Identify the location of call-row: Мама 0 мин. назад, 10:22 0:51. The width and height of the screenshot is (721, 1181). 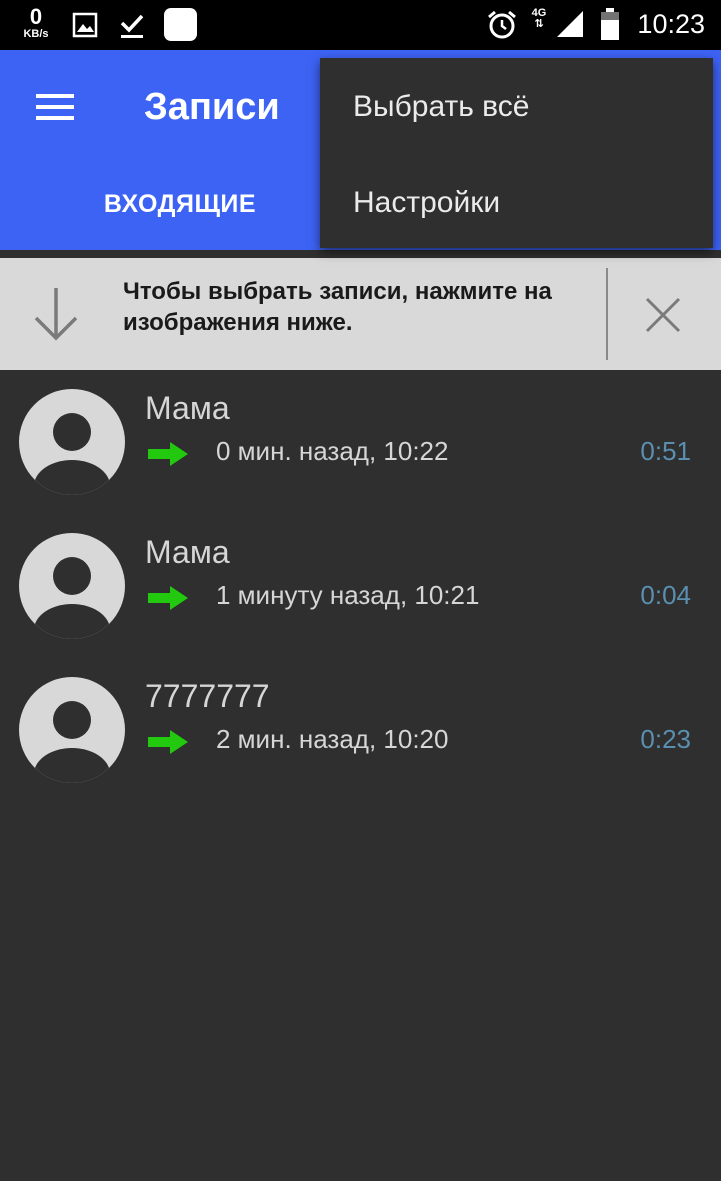
(360, 442).